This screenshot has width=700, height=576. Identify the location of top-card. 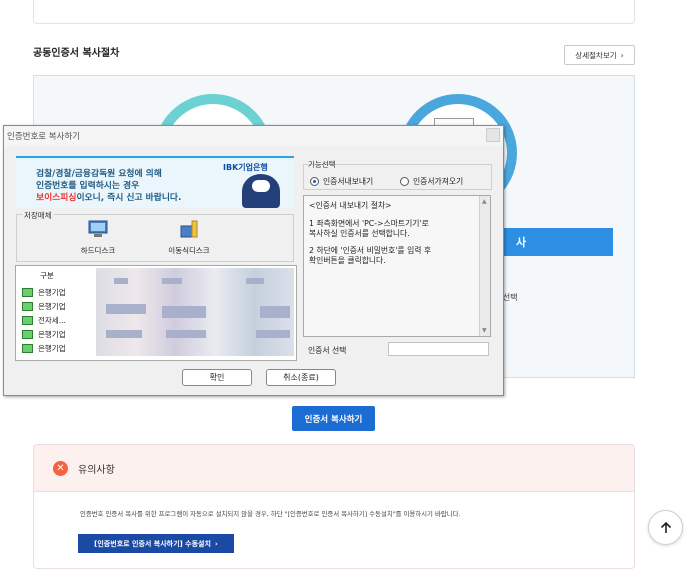
(334, 12).